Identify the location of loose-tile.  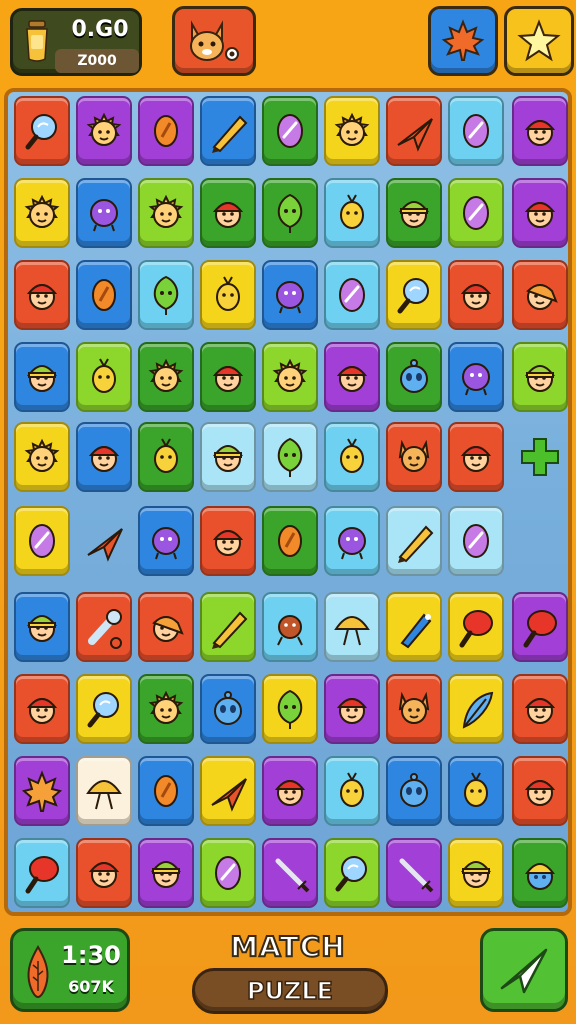
(104, 541).